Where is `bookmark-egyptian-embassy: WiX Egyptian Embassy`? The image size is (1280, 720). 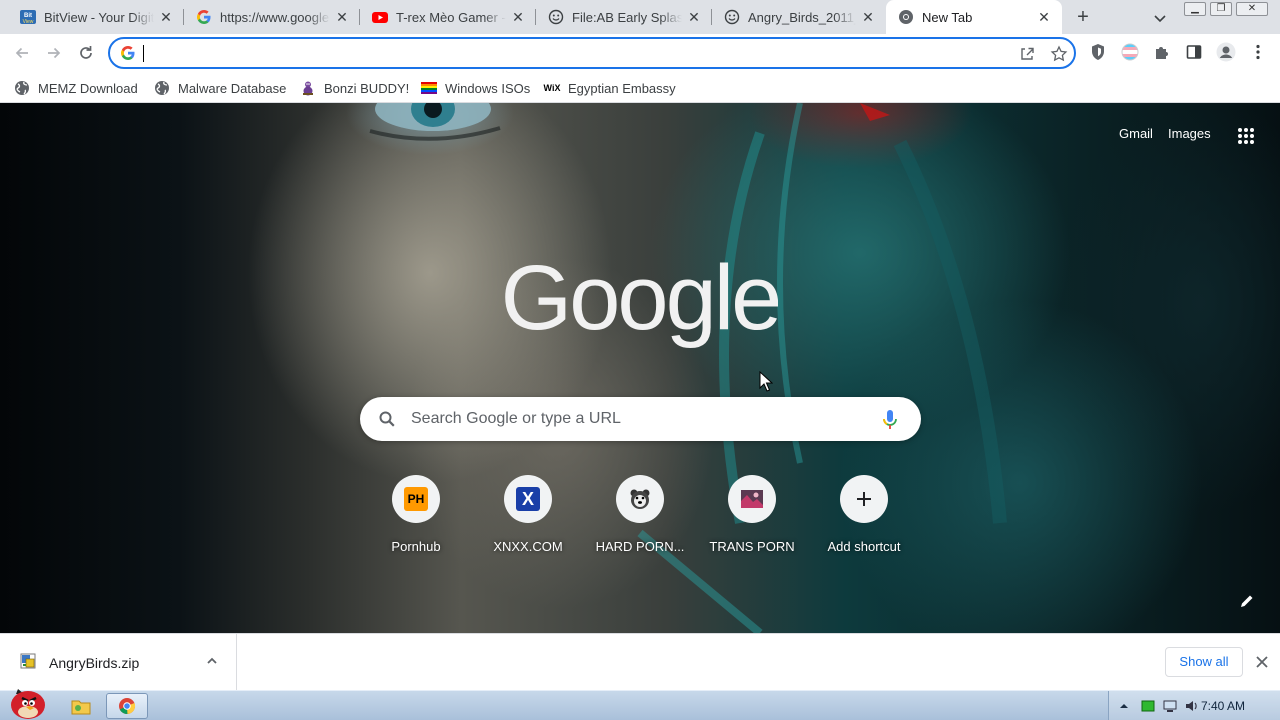
bookmark-egyptian-embassy: WiX Egyptian Embassy is located at coordinates (610, 88).